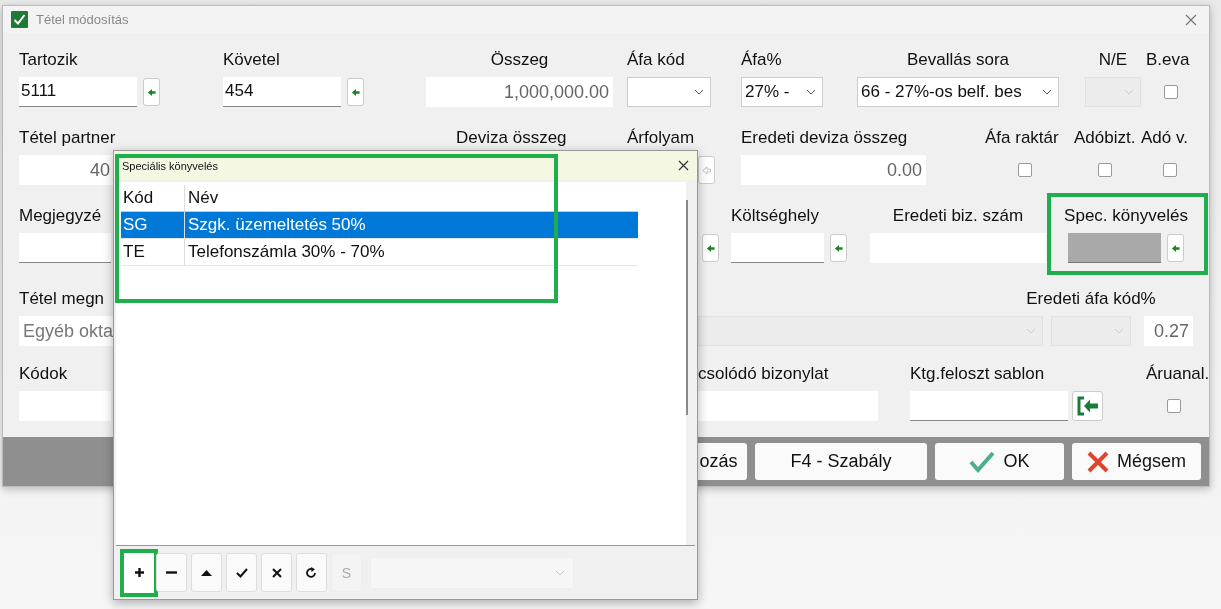  I want to click on field-label: Követel, so click(251, 60).